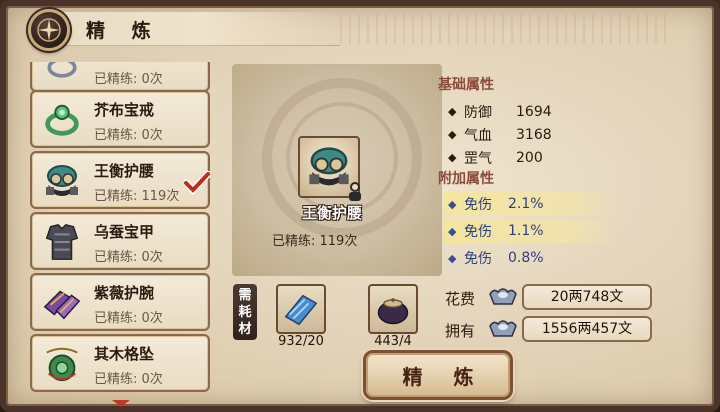  I want to click on pendant-icon, so click(62, 364).